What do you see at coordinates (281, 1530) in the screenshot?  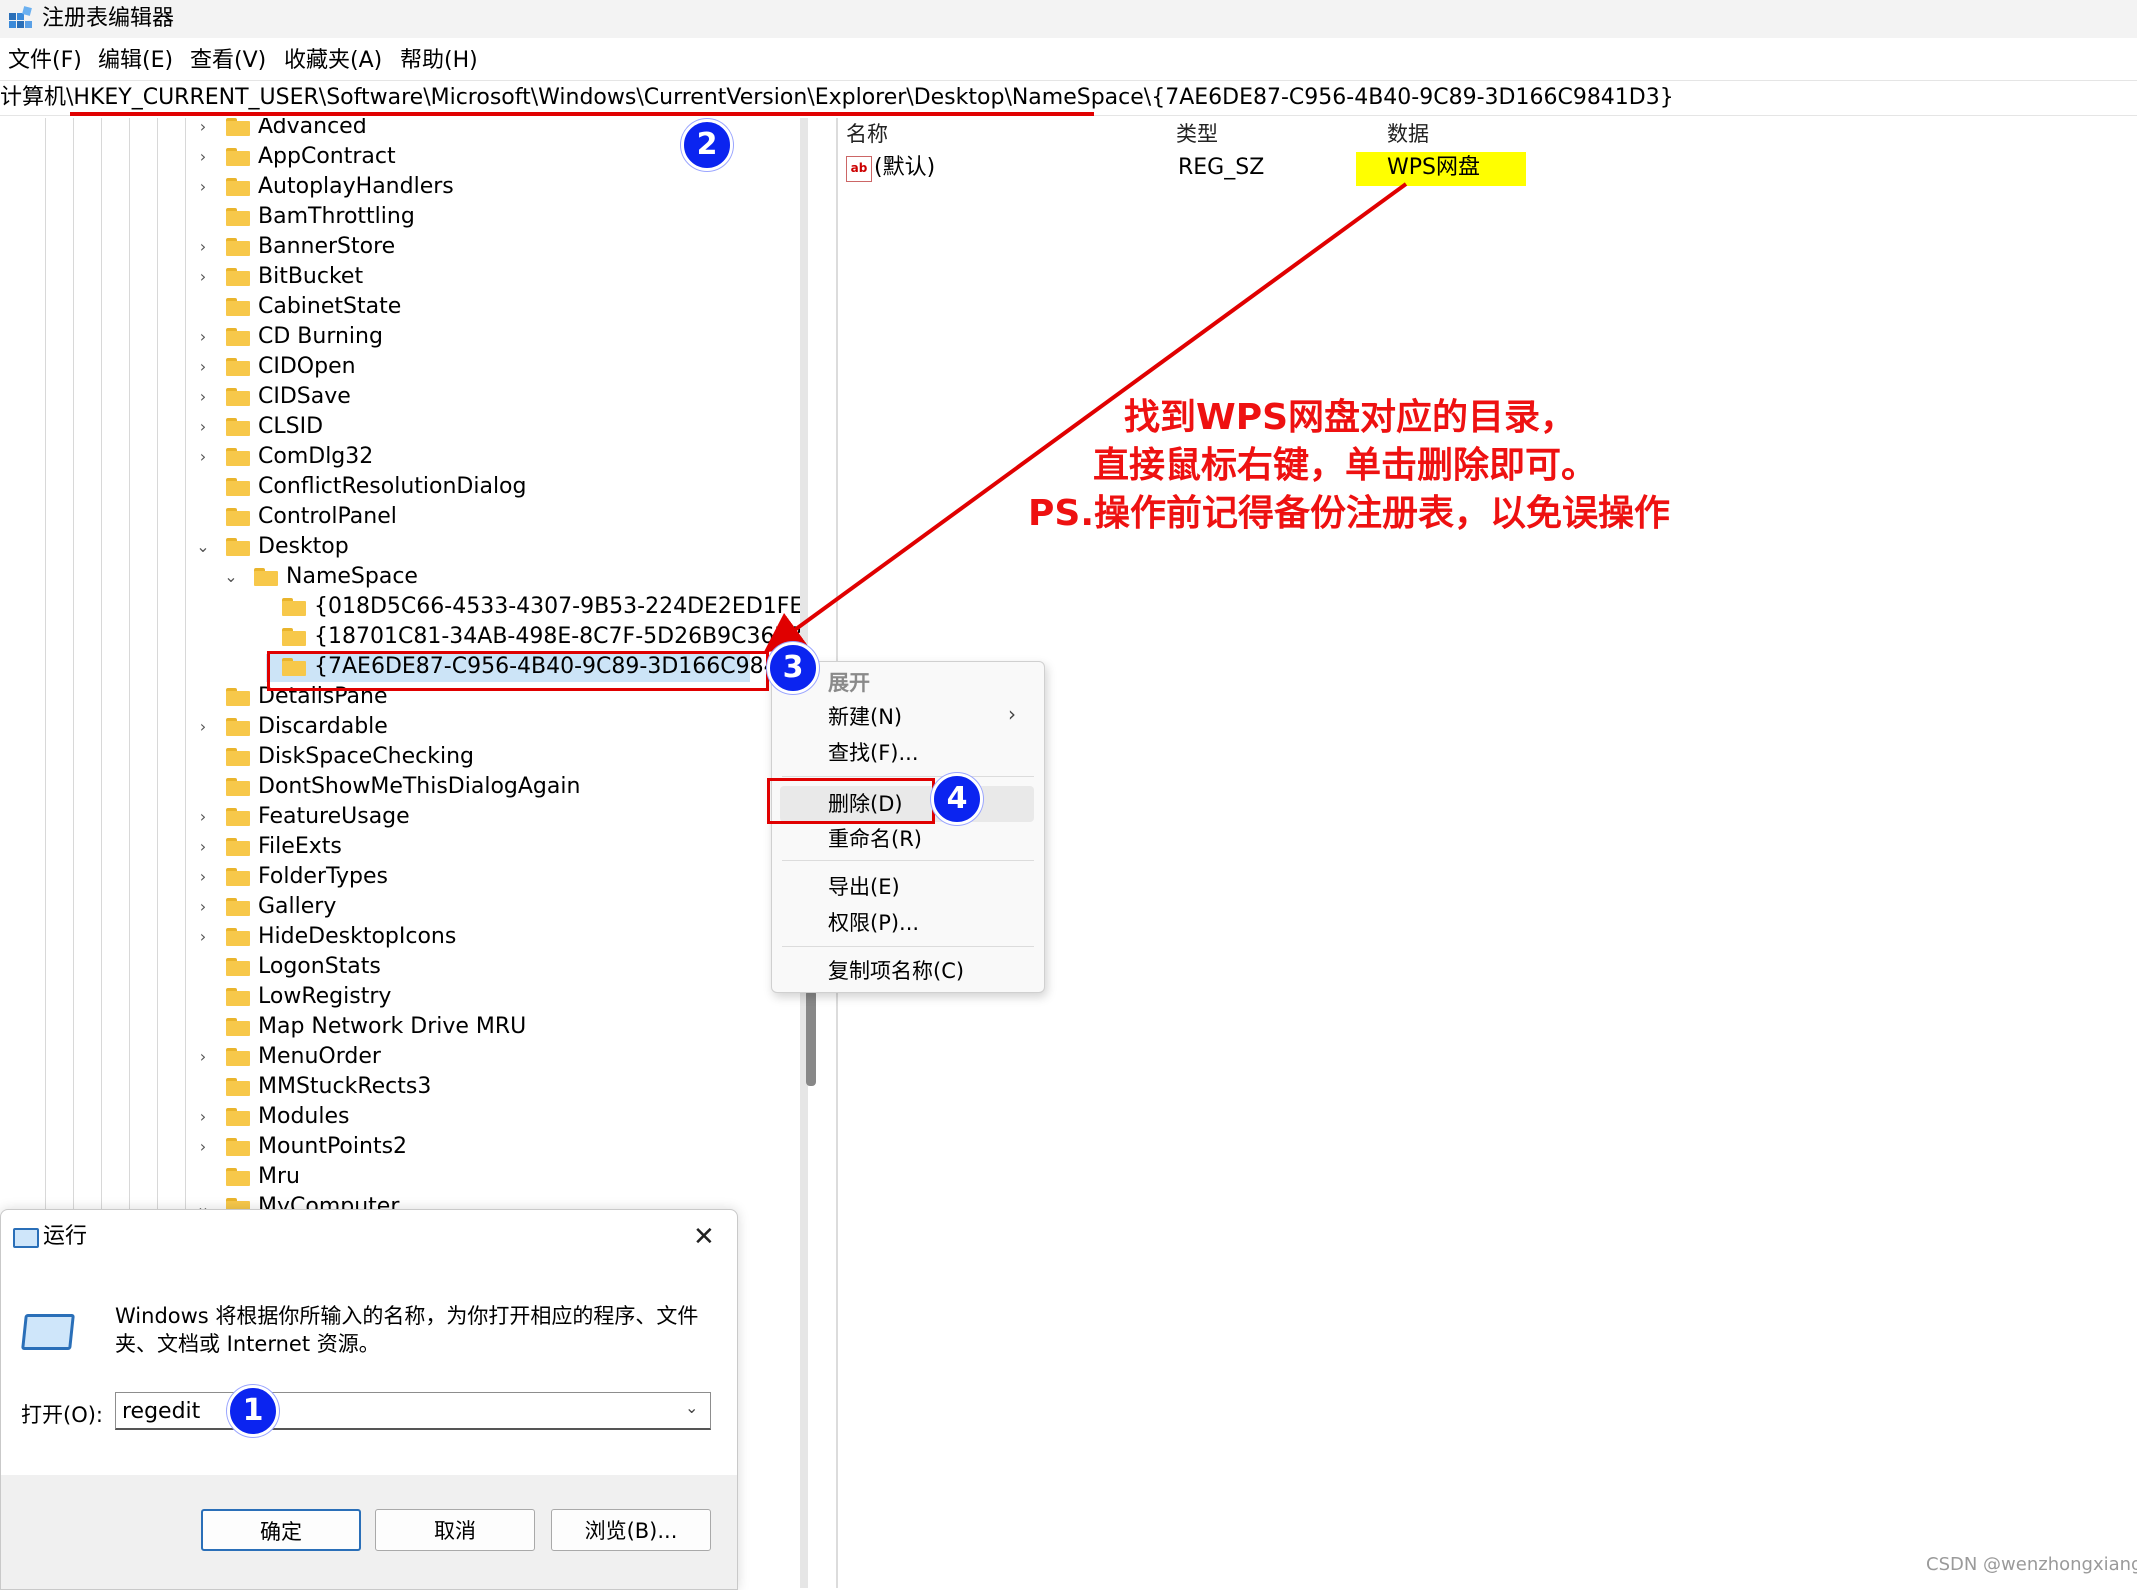 I see `ok-button: 确定` at bounding box center [281, 1530].